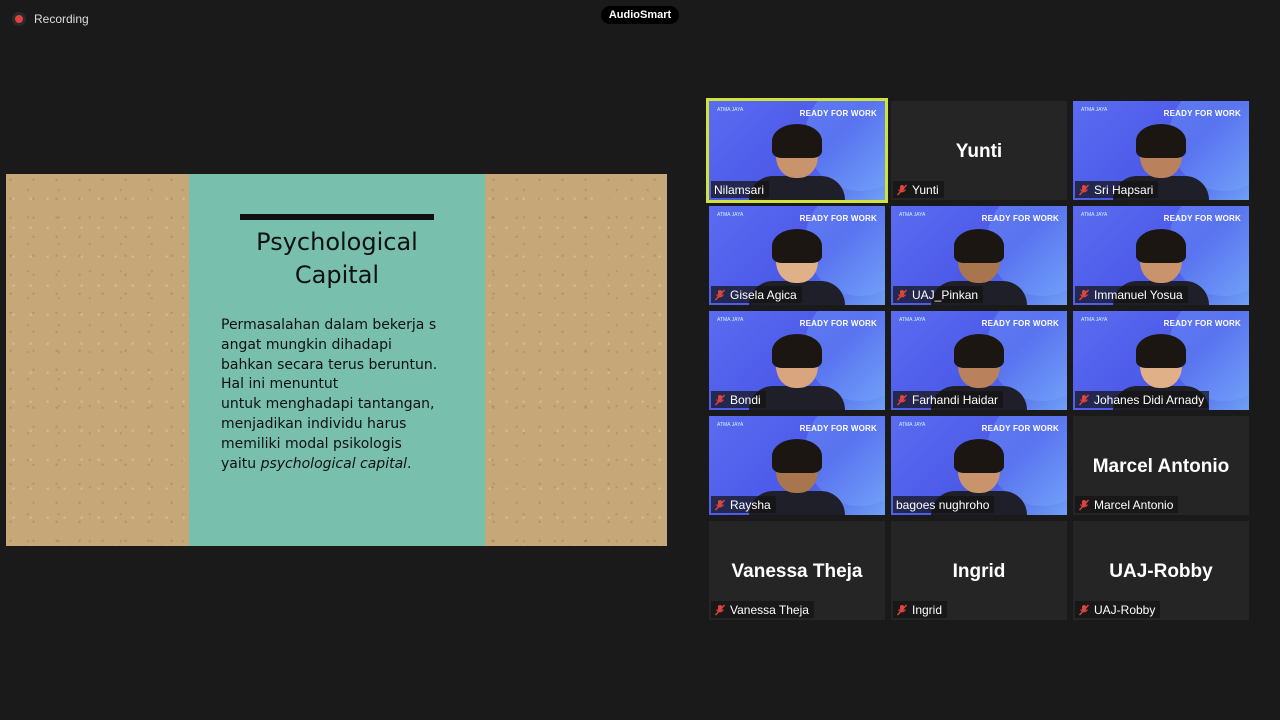 This screenshot has width=1280, height=720. Describe the element at coordinates (337, 242) in the screenshot. I see `slide-title-line: Psychological` at that location.